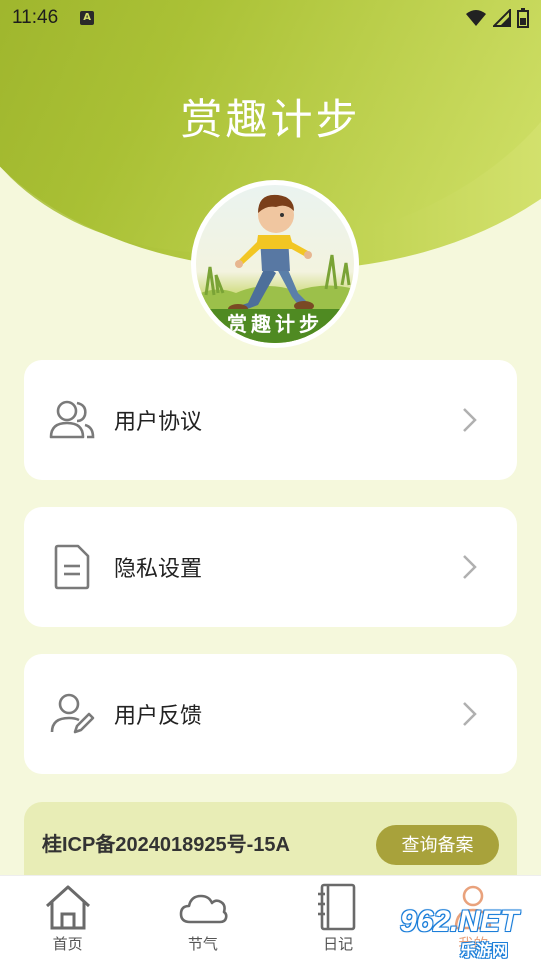  Describe the element at coordinates (158, 569) in the screenshot. I see `menu-item-label: 隐私设置` at that location.